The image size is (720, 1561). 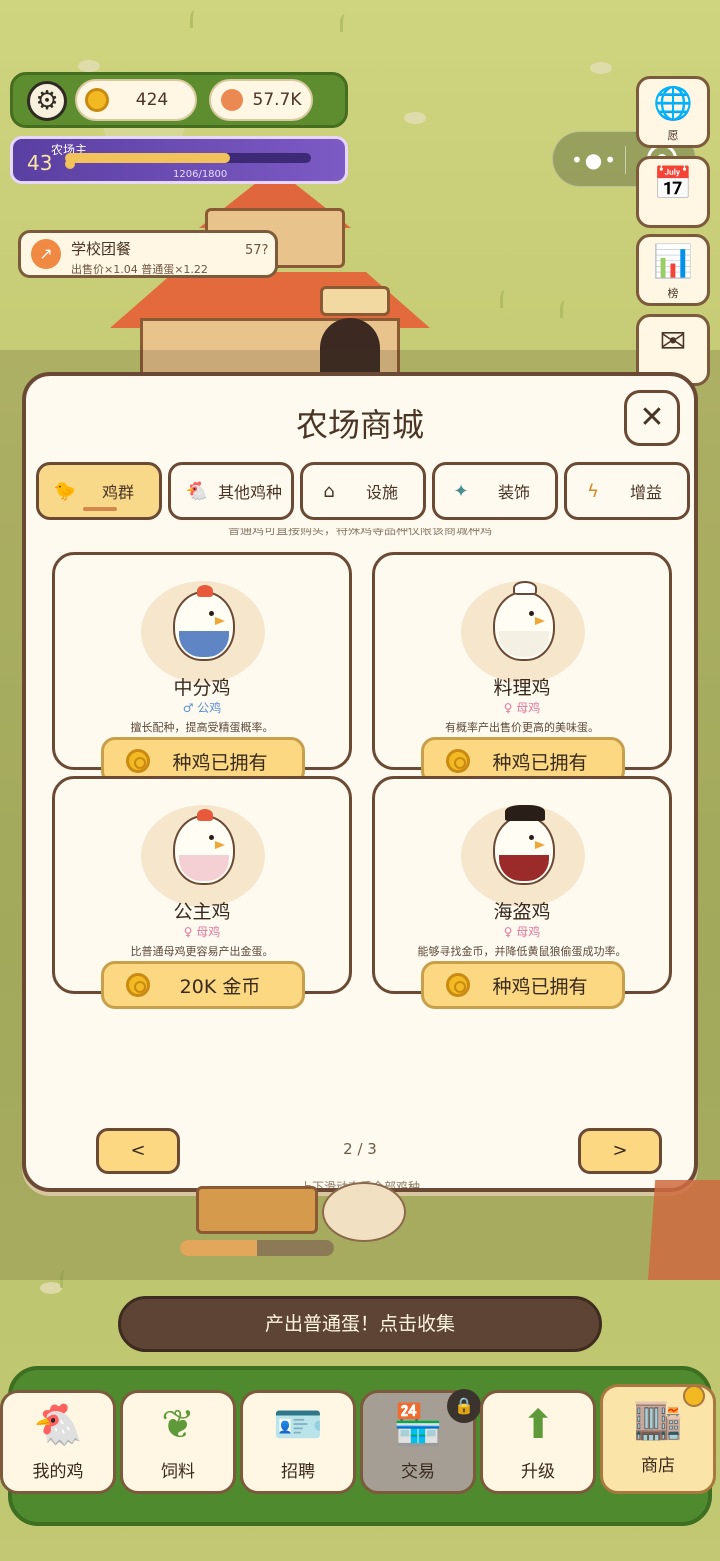 I want to click on leaf-icon: ❦, so click(x=178, y=1425).